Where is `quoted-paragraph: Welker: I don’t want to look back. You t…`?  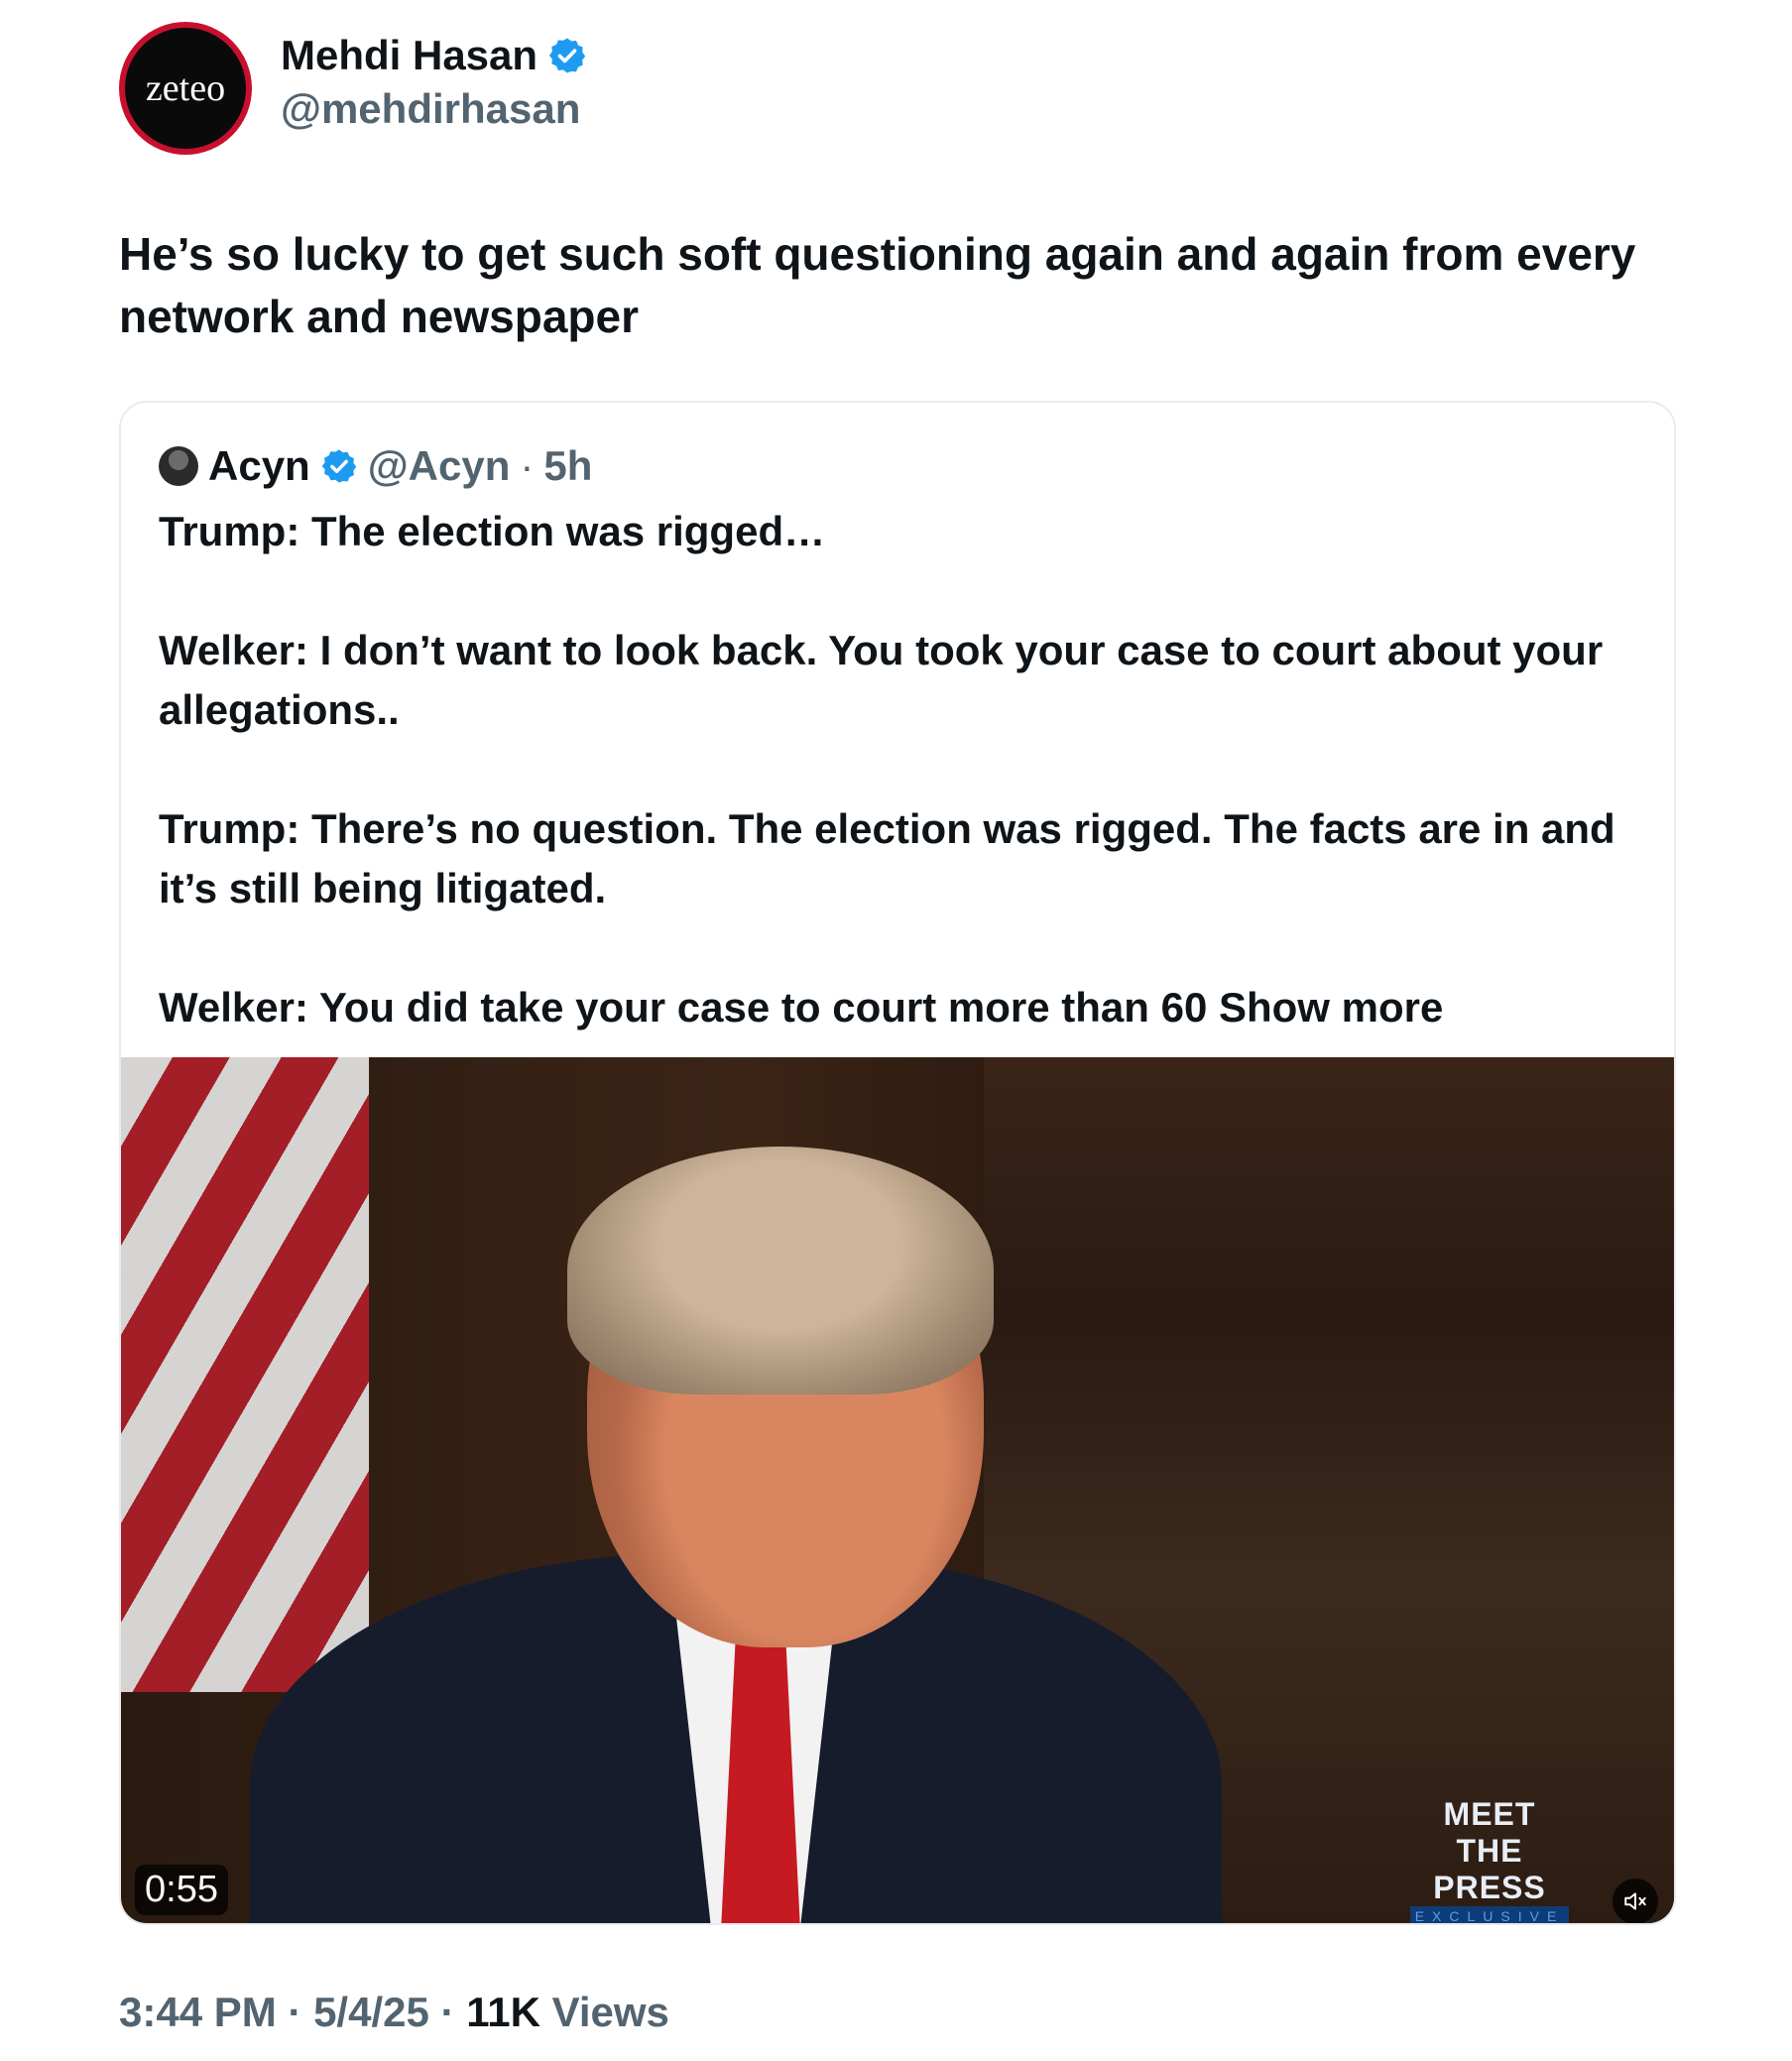
quoted-paragraph: Welker: I don’t want to look back. You t… is located at coordinates (882, 680).